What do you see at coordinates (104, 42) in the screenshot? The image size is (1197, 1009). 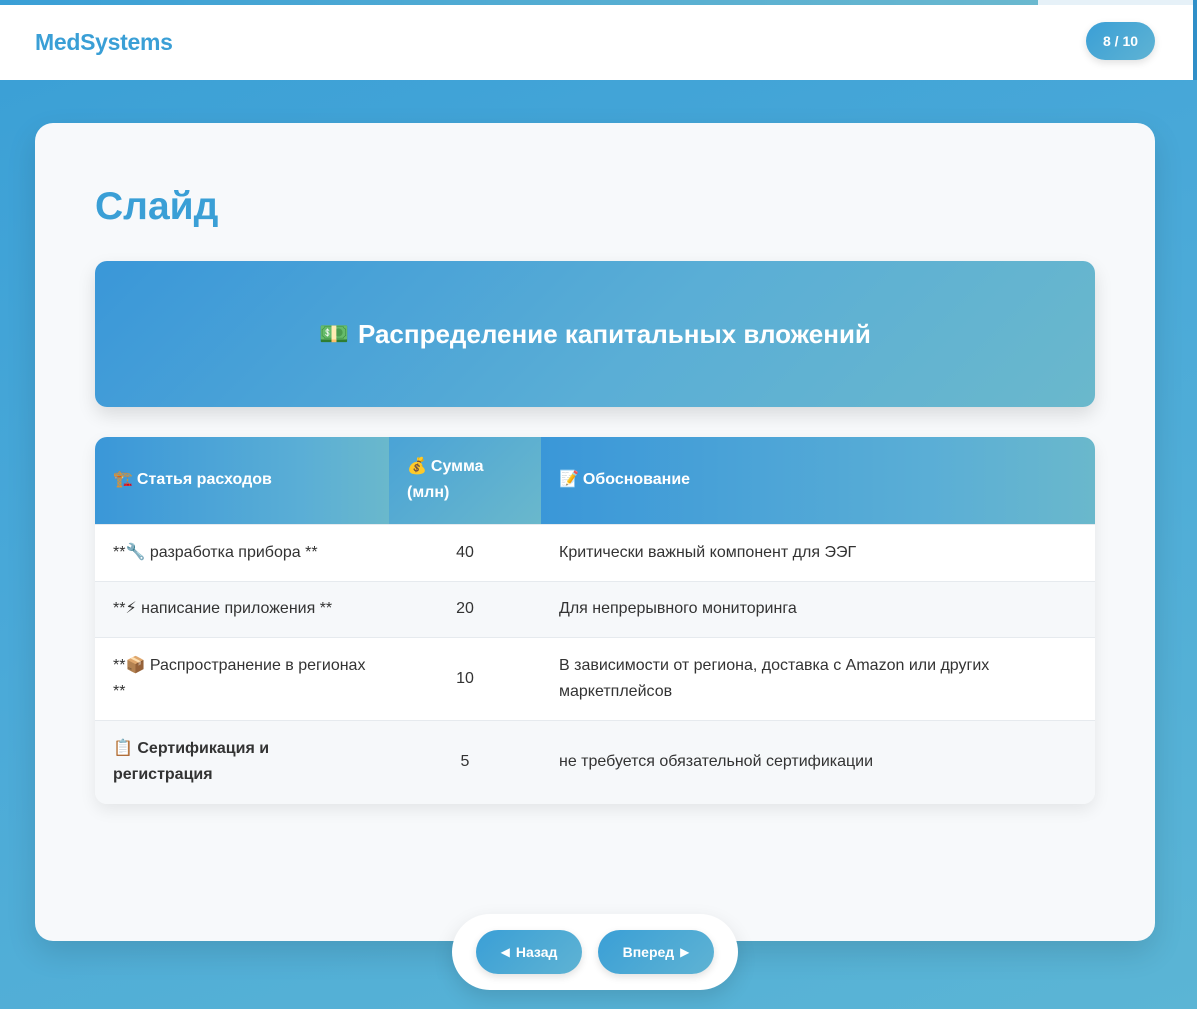 I see `brand-logo: MedSystems` at bounding box center [104, 42].